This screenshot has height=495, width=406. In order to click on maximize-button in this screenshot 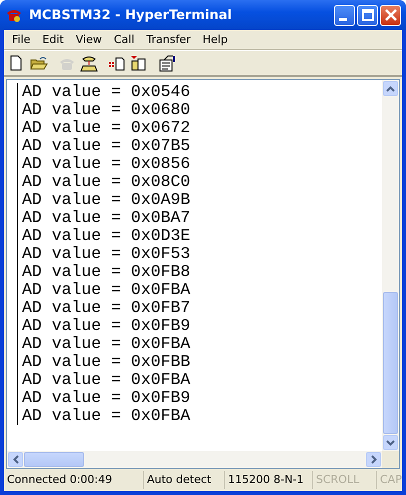, I will do `click(367, 15)`.